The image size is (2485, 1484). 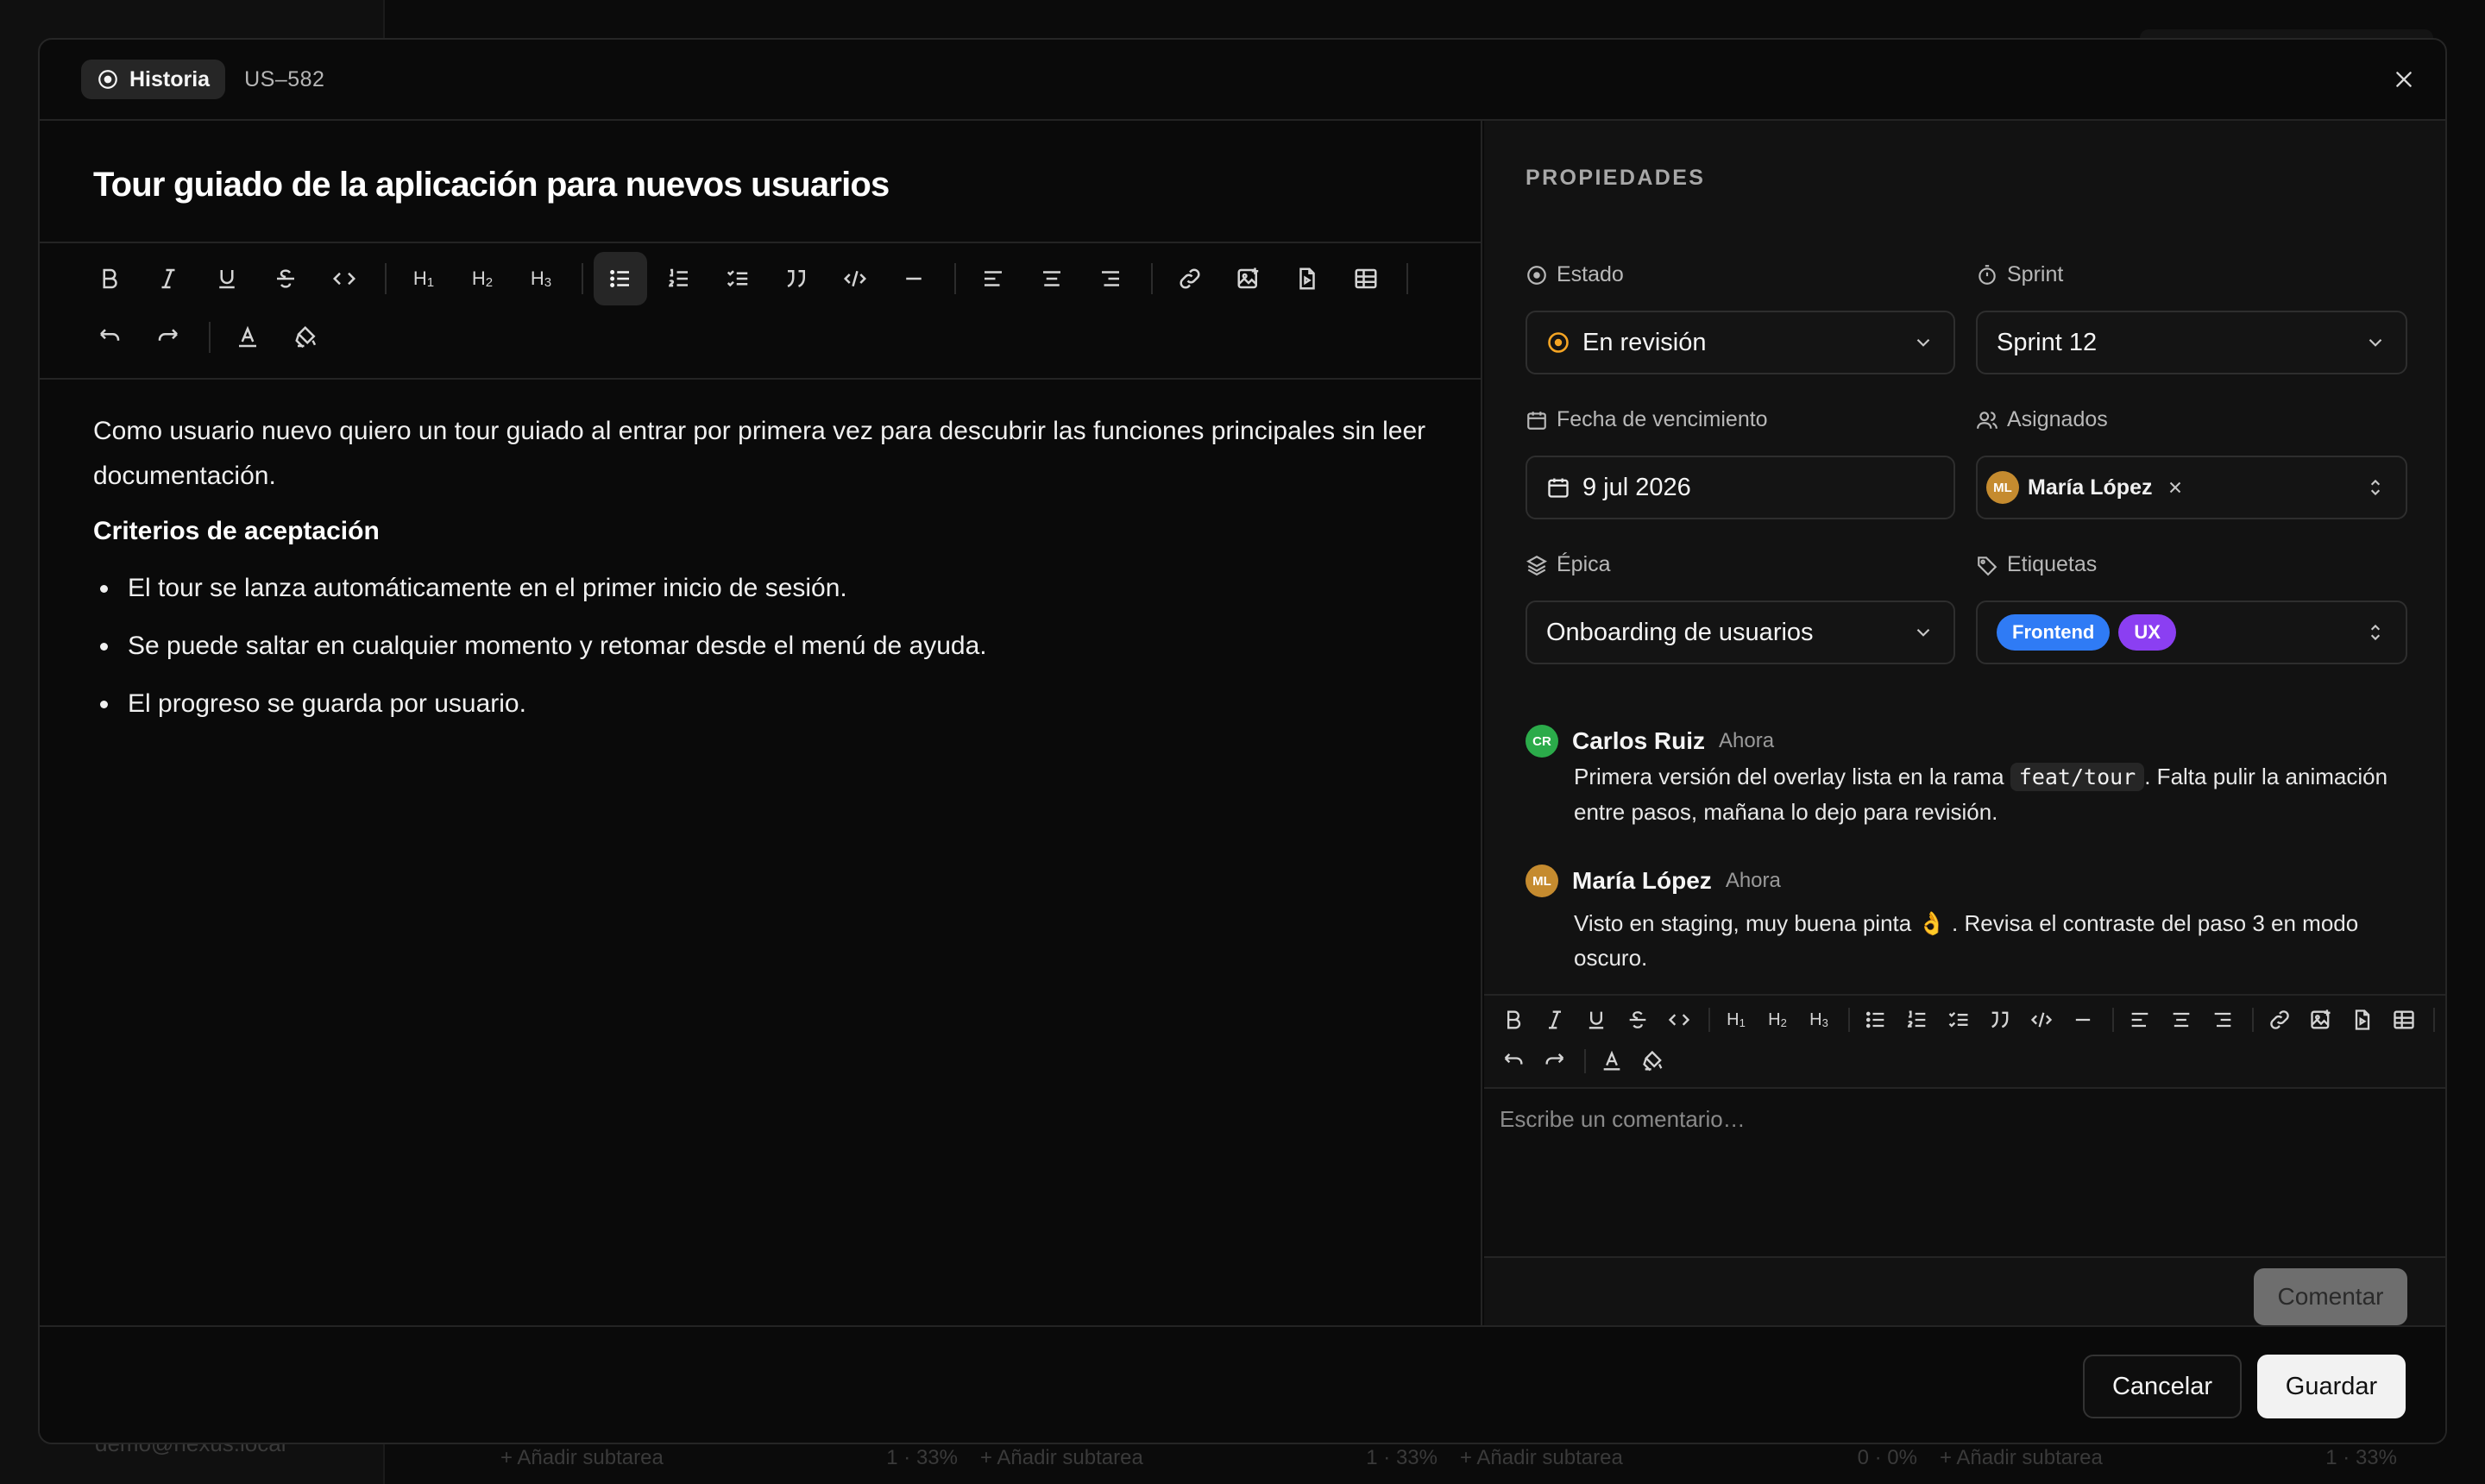 What do you see at coordinates (2054, 632) in the screenshot?
I see `tag-frontend: Frontend` at bounding box center [2054, 632].